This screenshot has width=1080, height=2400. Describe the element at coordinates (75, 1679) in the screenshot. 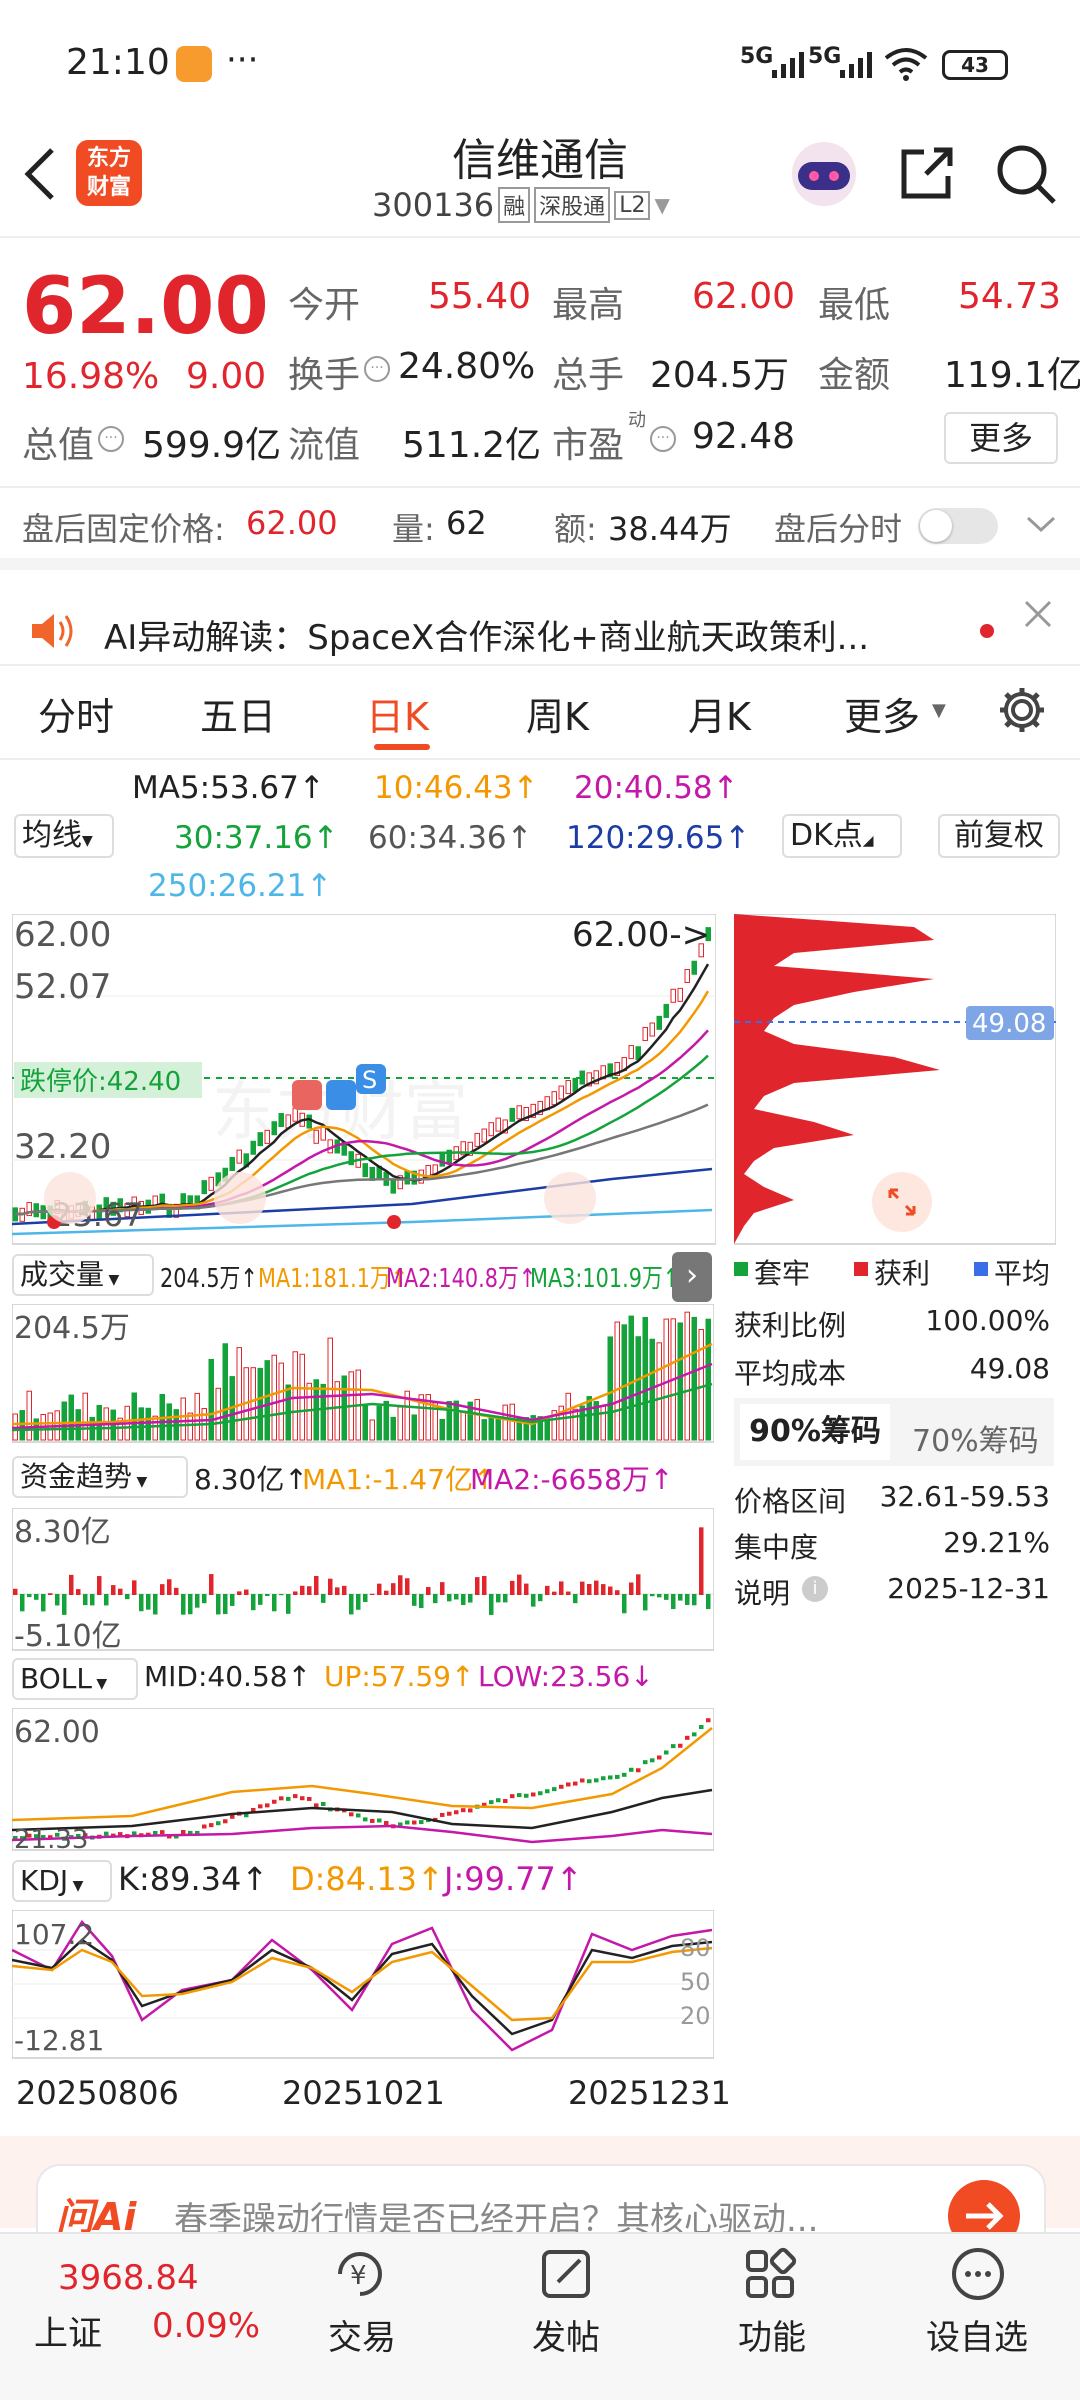

I see `boll-selector: BOLL ▼` at that location.